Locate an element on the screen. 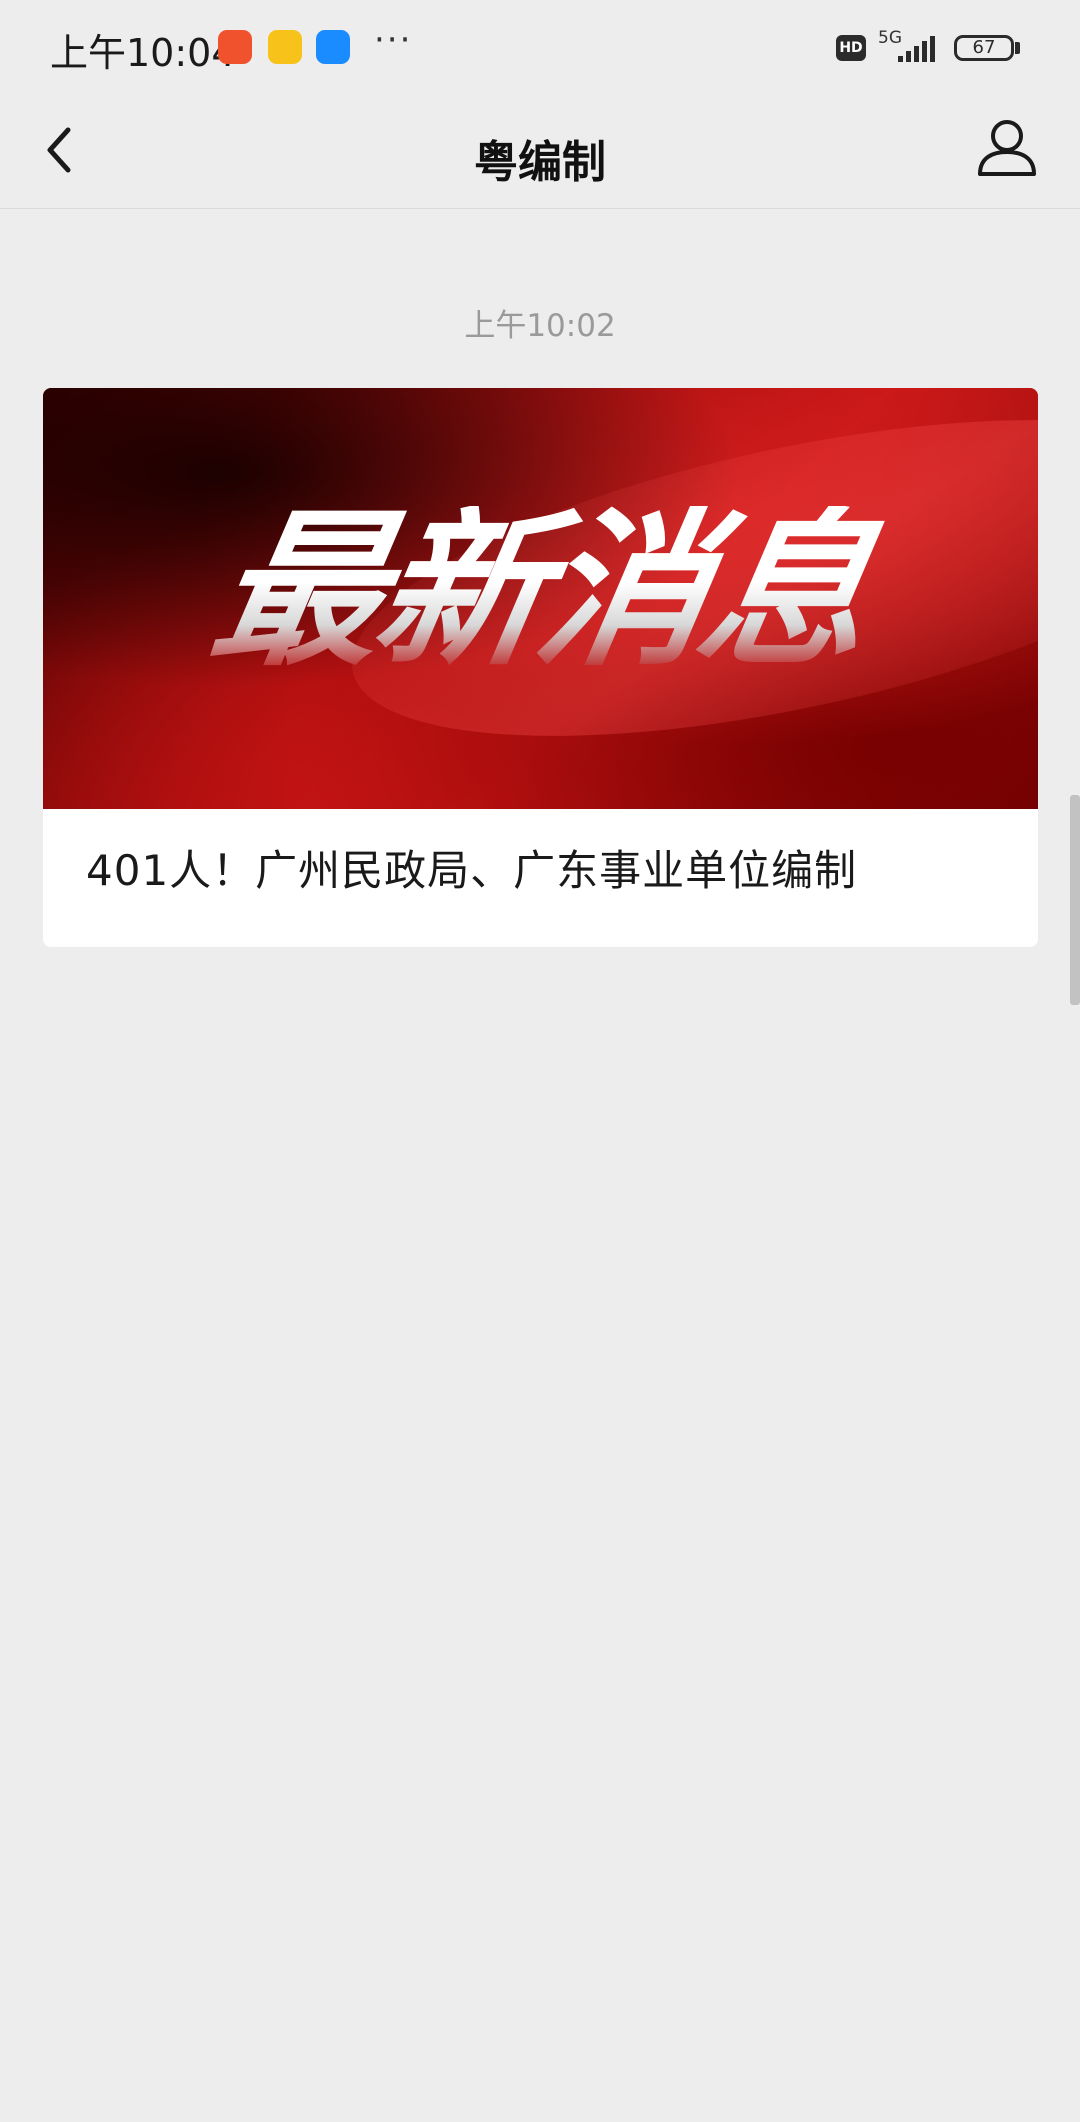 This screenshot has height=2122, width=1080. cover-headline: 最新消息 is located at coordinates (540, 591).